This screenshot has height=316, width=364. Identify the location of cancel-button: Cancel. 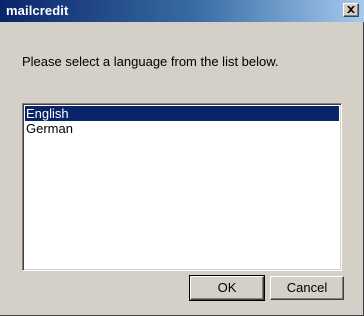
(307, 288).